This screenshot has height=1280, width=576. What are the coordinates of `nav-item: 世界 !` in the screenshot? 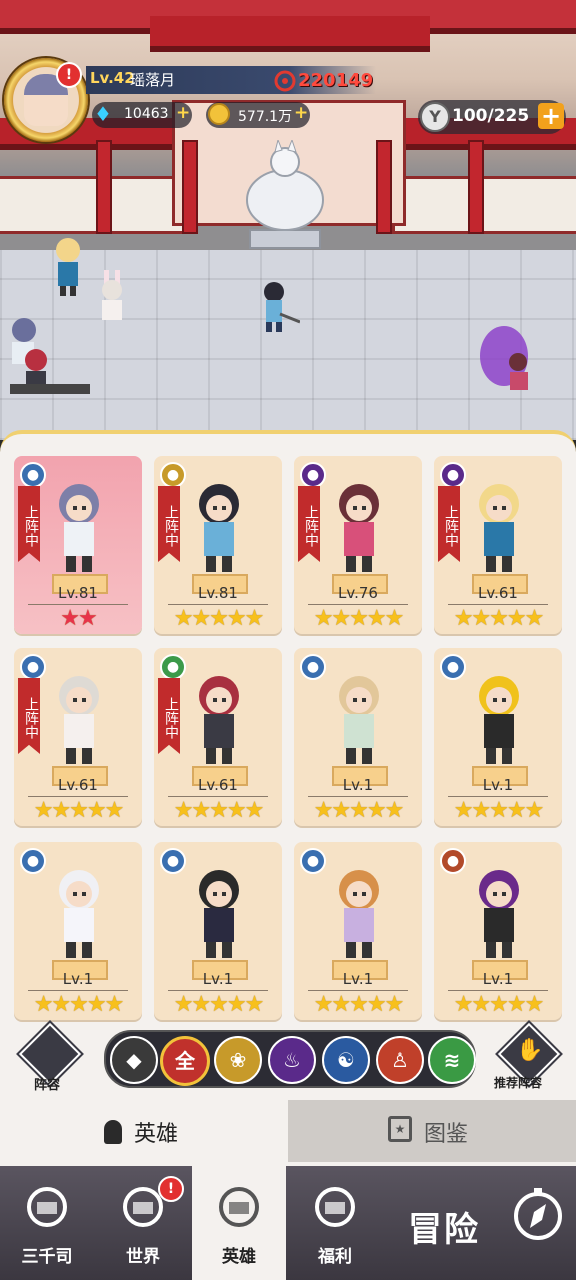 It's located at (143, 1223).